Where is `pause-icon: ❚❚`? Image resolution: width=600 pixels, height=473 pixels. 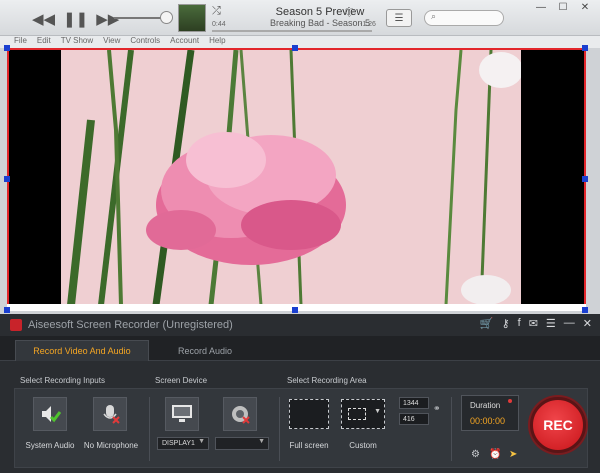 pause-icon: ❚❚ is located at coordinates (75, 19).